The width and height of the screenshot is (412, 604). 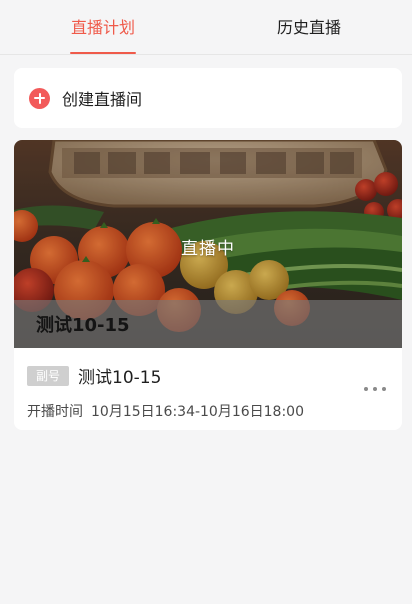 What do you see at coordinates (208, 98) in the screenshot?
I see `create-live-room-button: 创建直播间` at bounding box center [208, 98].